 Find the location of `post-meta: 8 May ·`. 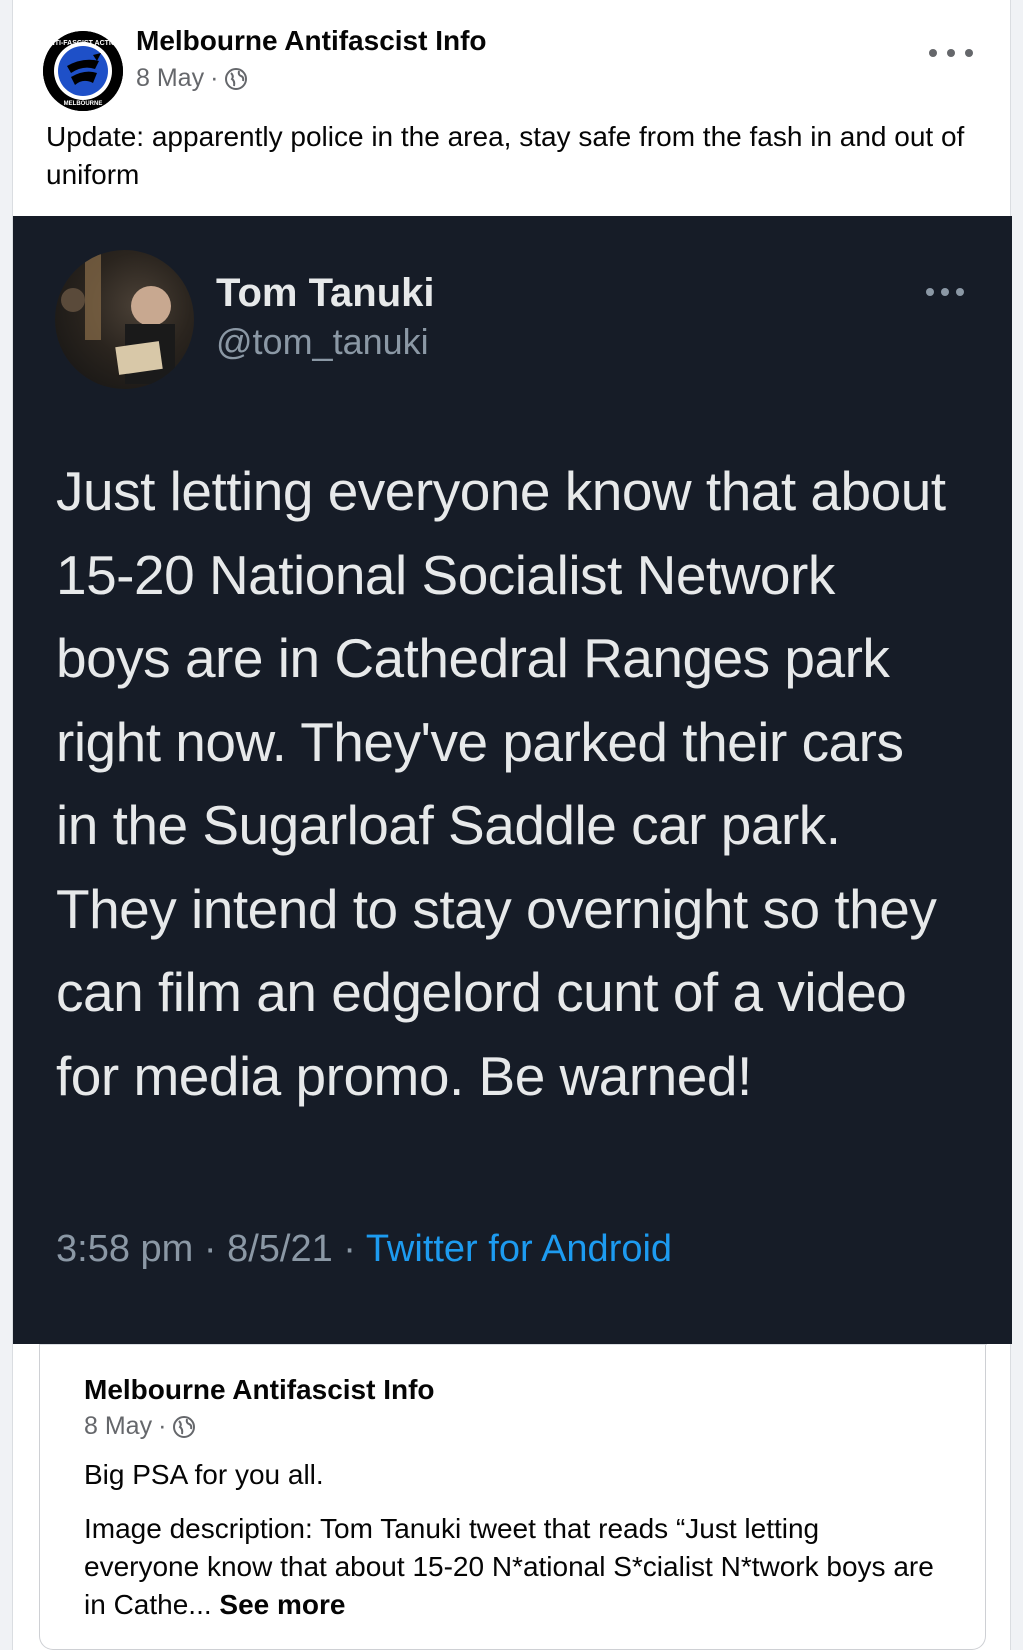

post-meta: 8 May · is located at coordinates (192, 78).